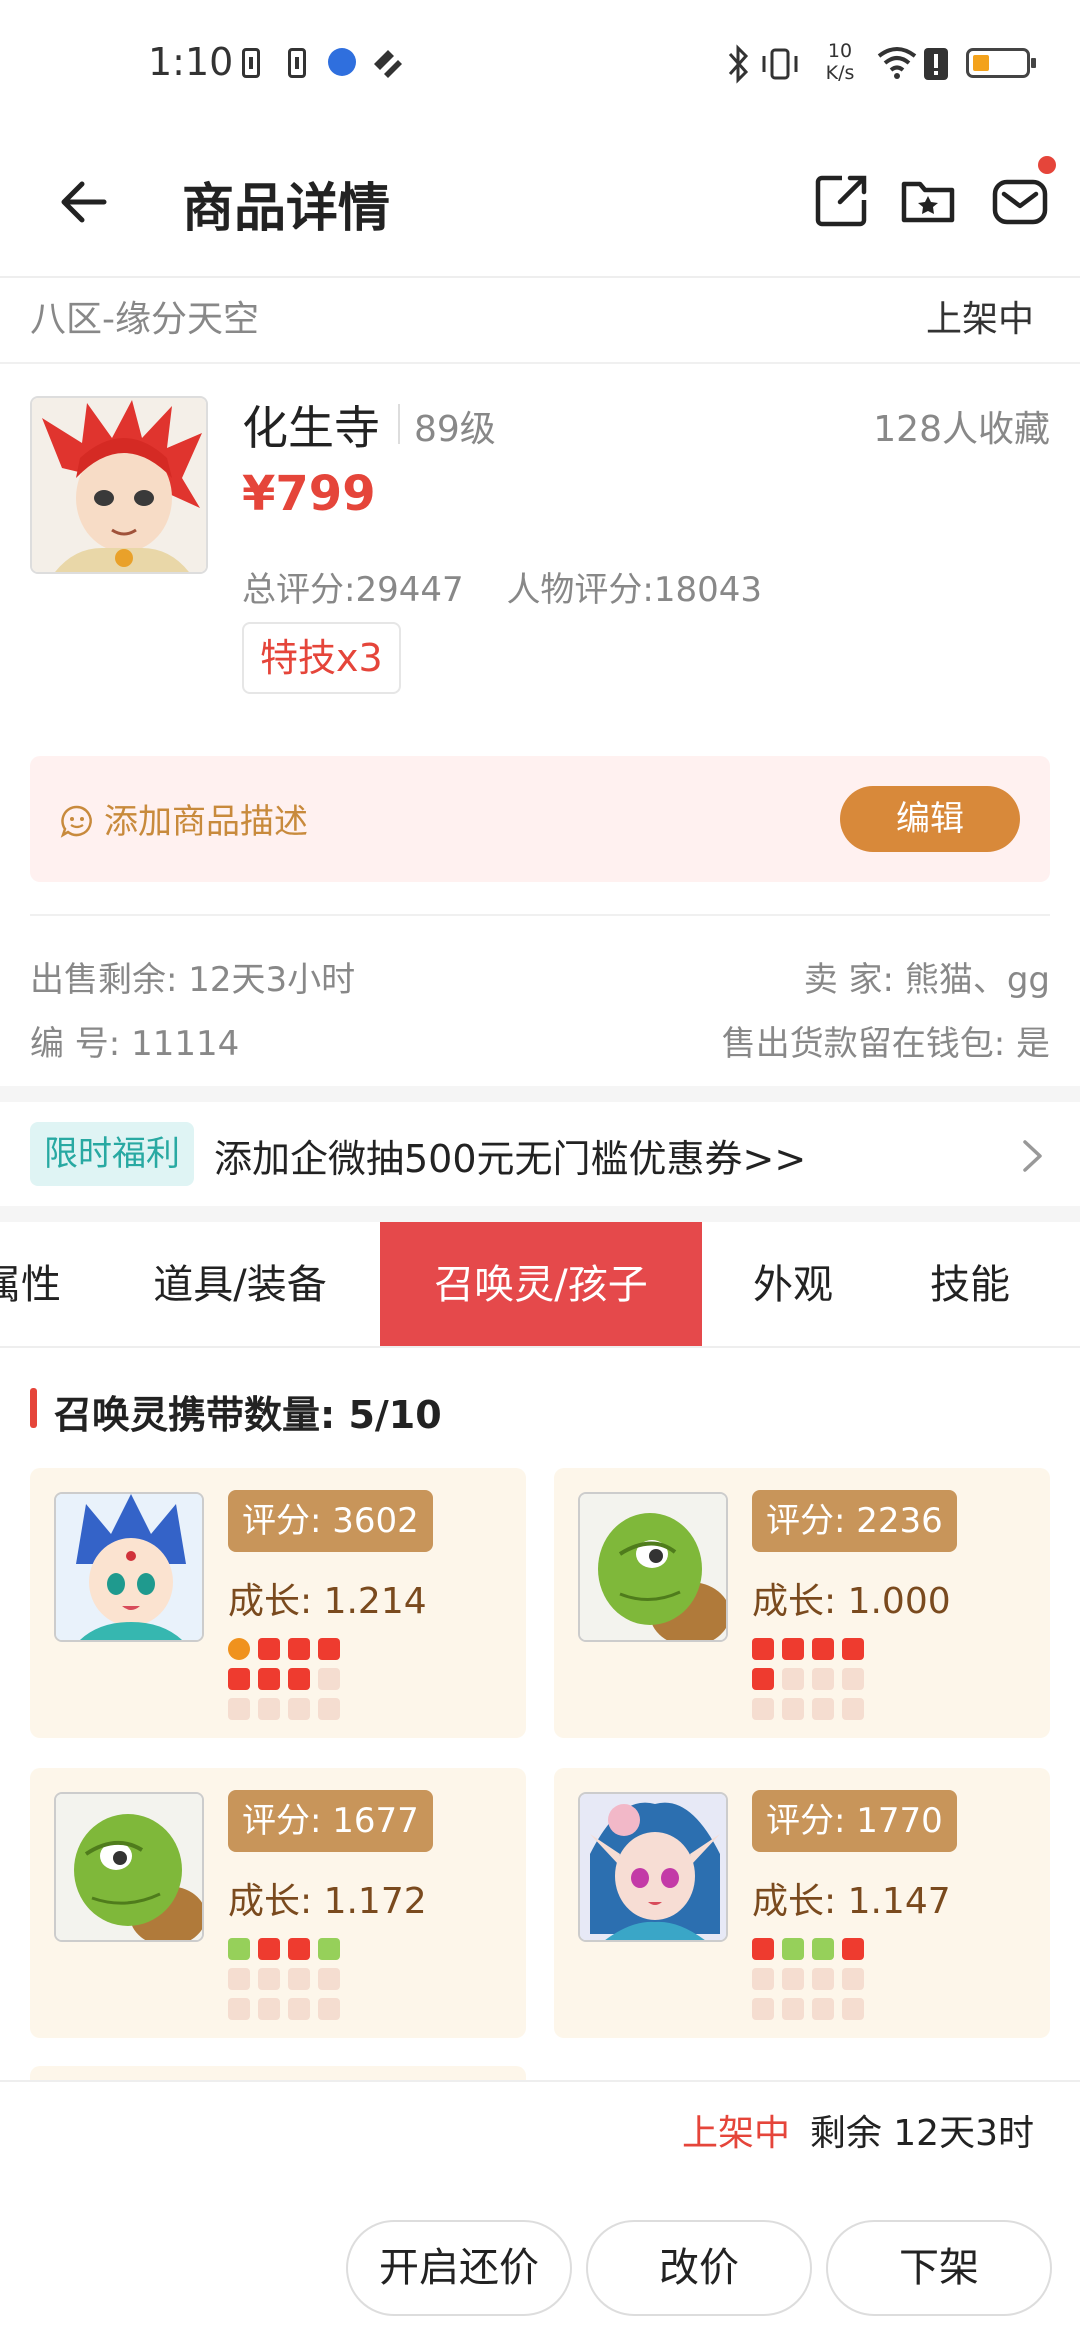  What do you see at coordinates (930, 819) in the screenshot?
I see `edit-button: 编辑` at bounding box center [930, 819].